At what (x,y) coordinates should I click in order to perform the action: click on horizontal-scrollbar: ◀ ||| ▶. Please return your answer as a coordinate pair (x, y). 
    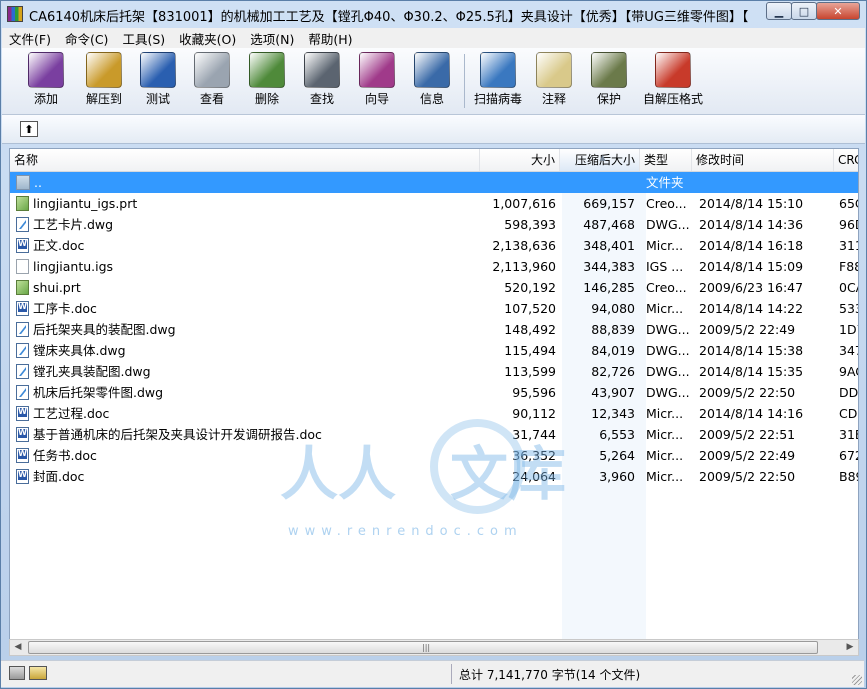
    Looking at the image, I should click on (434, 647).